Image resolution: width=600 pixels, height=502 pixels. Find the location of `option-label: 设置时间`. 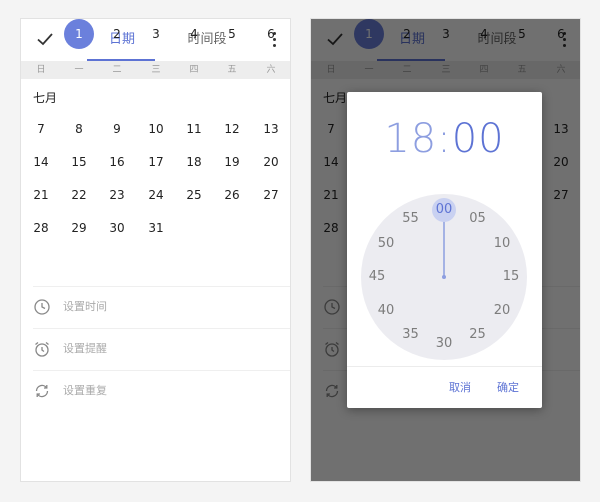

option-label: 设置时间 is located at coordinates (85, 306).